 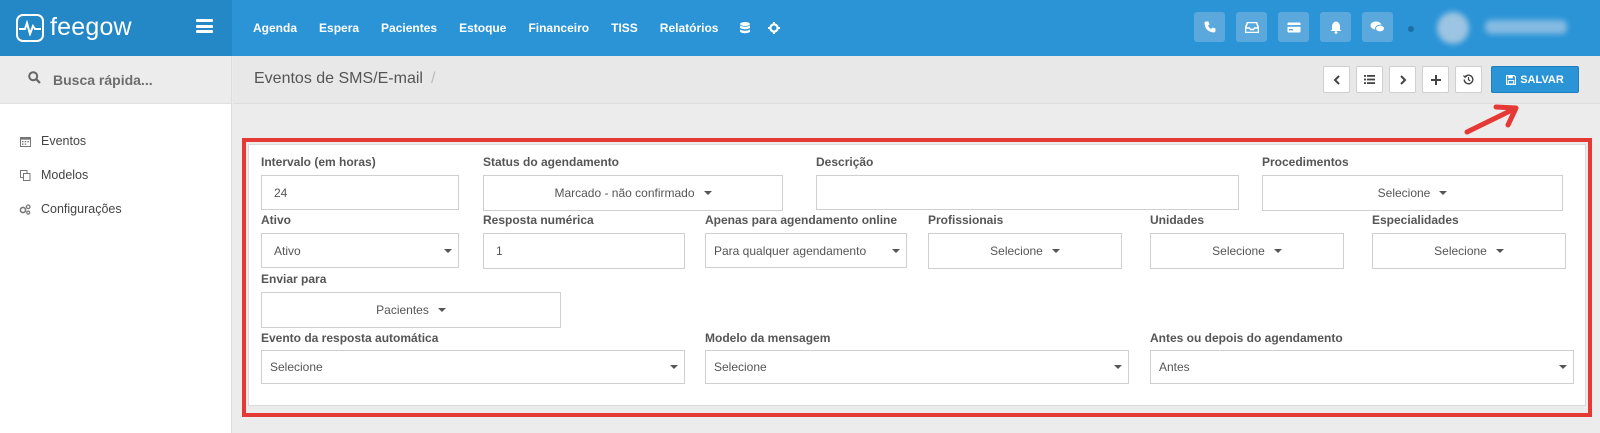 I want to click on modelo-label: Modelo da mensagem, so click(x=768, y=338).